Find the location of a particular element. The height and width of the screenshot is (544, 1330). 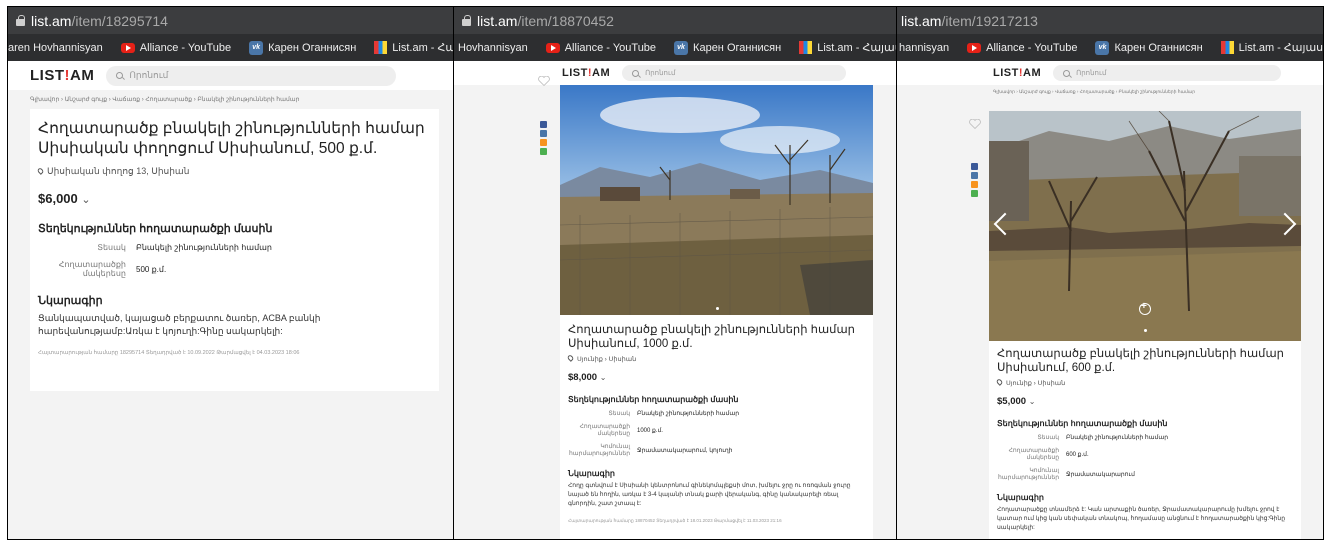

property-row: Հողատարածքի մակերեսը 1000 ք.մ. is located at coordinates (621, 430).